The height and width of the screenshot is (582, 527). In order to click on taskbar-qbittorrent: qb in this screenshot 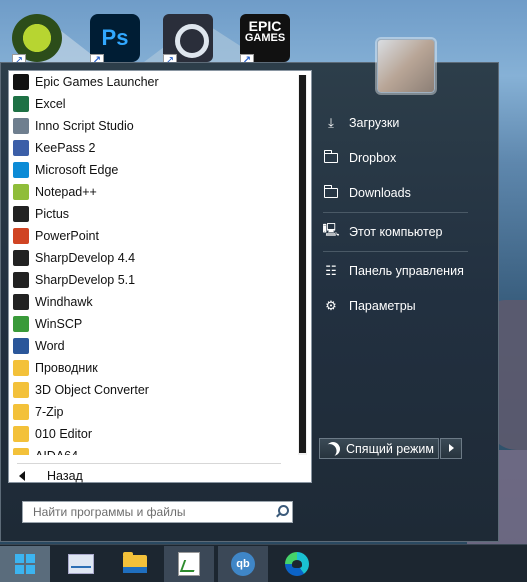, I will do `click(243, 564)`.